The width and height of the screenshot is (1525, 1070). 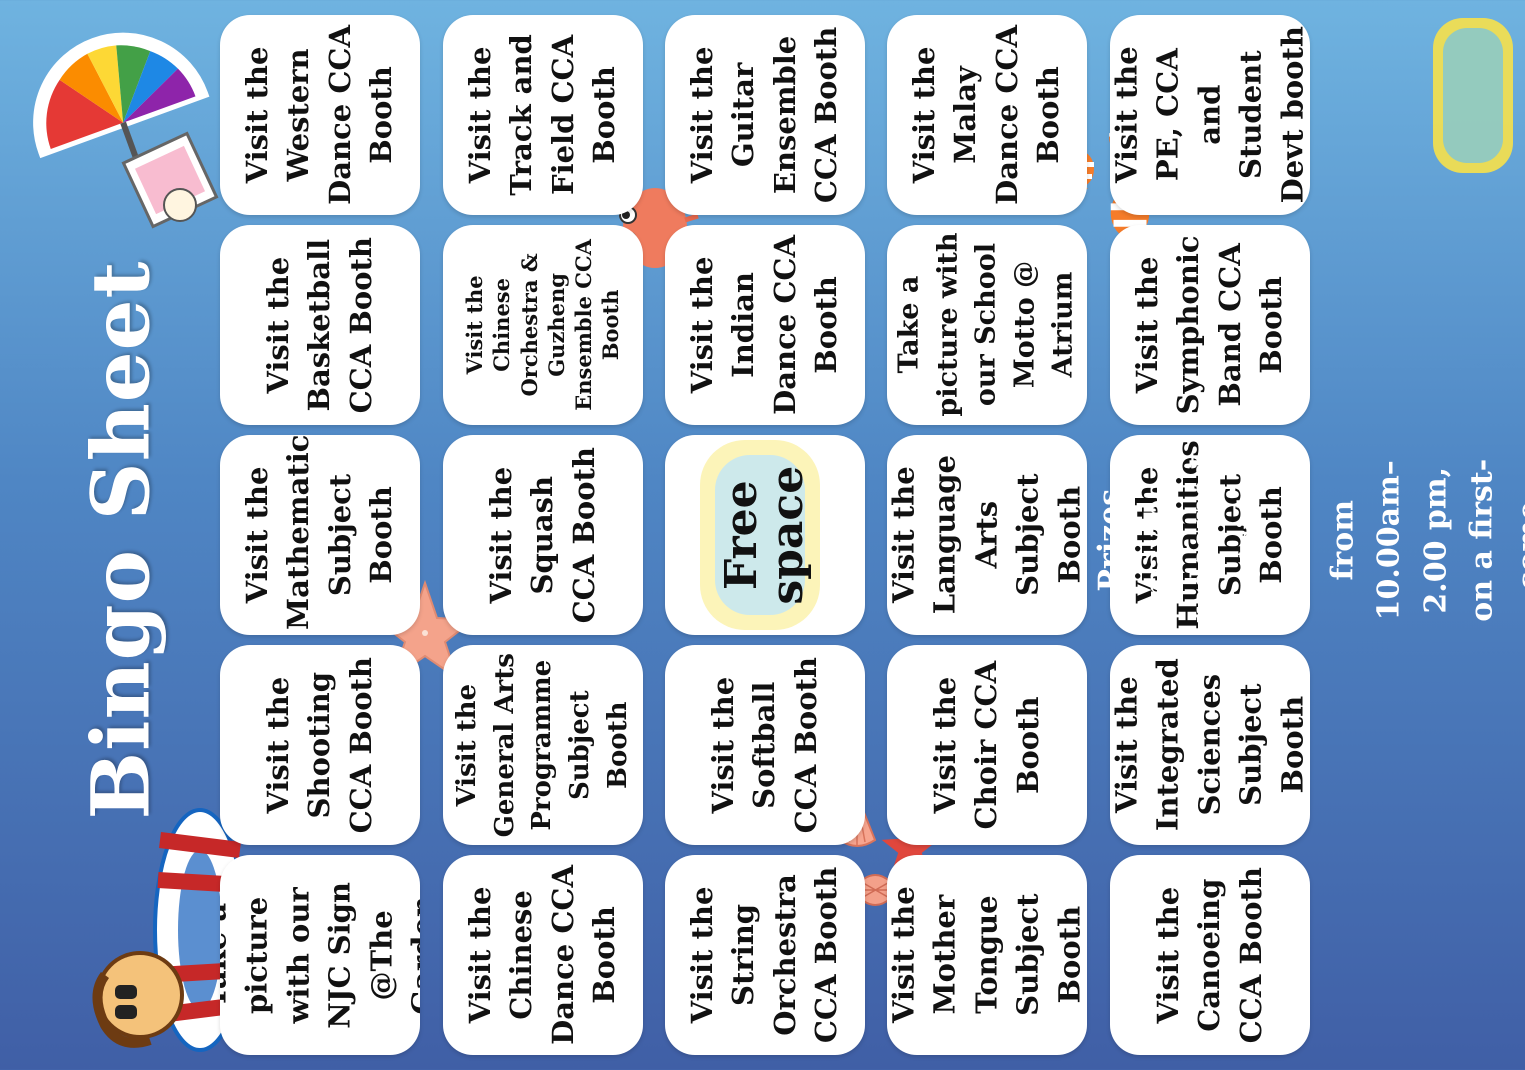 I want to click on bingo-cell-text: Visit the Chinese Dance CCA Booth, so click(x=542, y=955).